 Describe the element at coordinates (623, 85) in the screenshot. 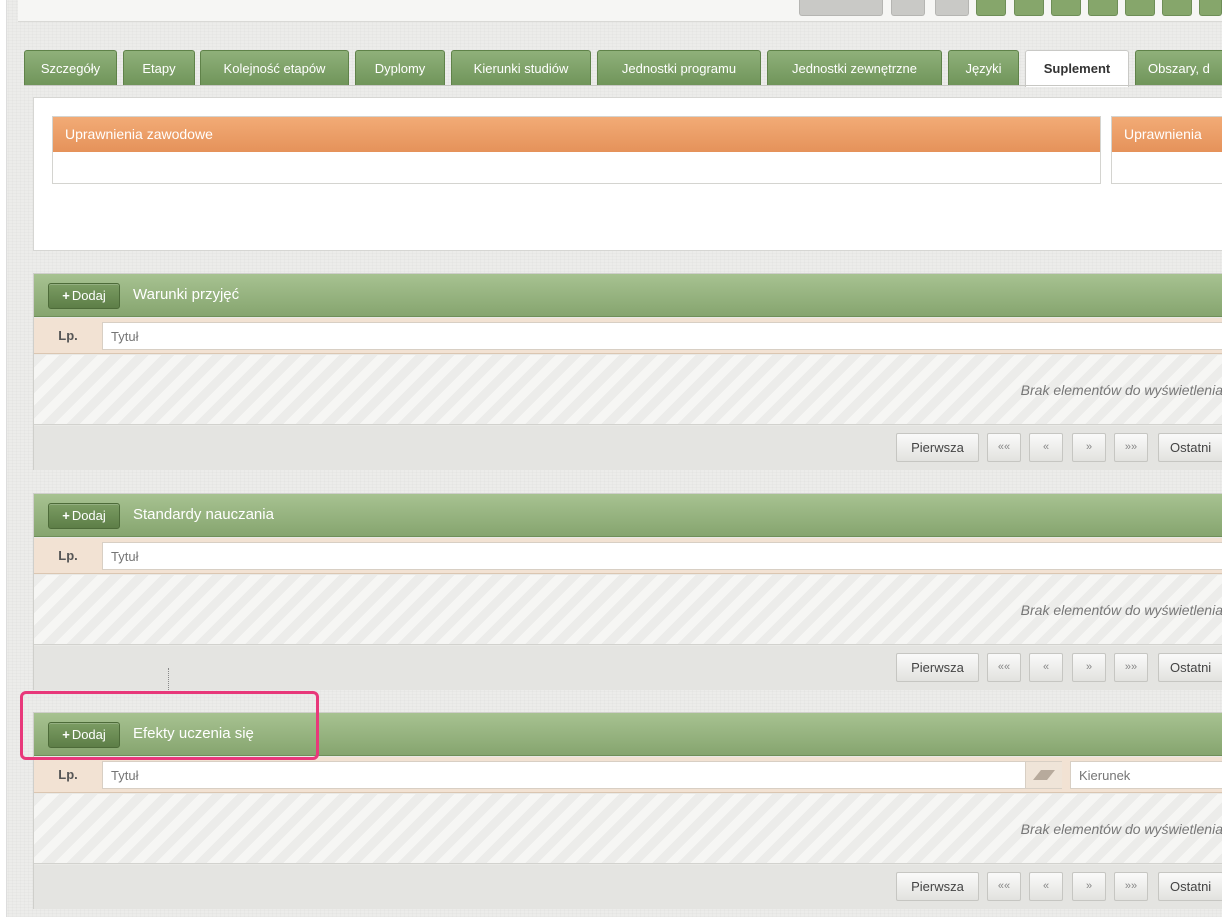

I see `tab-divider` at that location.